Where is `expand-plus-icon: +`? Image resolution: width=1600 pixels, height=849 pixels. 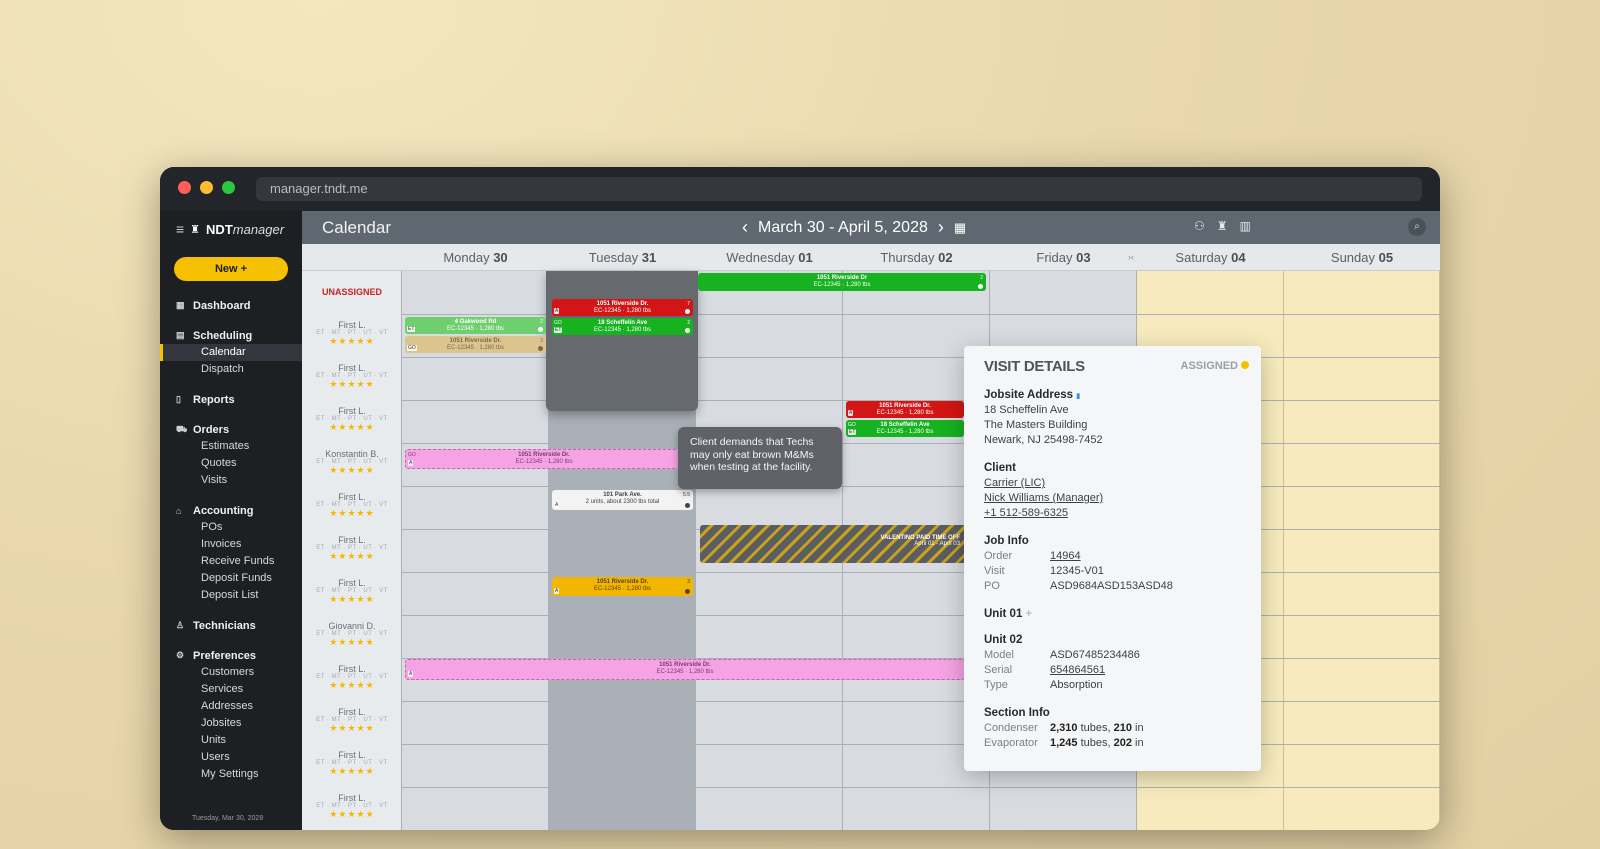
expand-plus-icon: + is located at coordinates (1029, 614).